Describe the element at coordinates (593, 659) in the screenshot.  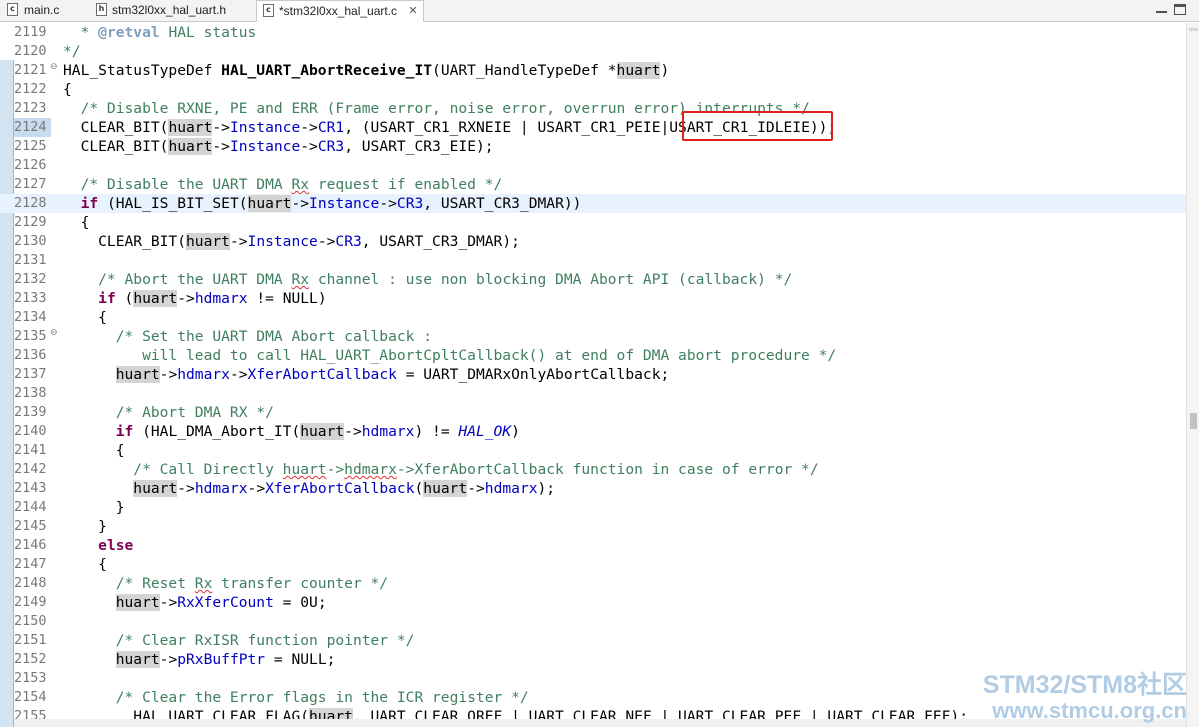
I see `code-line: 2152 huart->pRxBuffPtr = NULL;` at that location.